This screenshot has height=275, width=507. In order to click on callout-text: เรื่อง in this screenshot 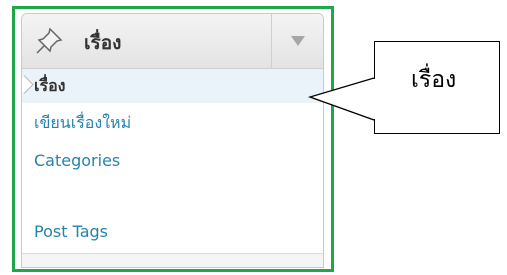, I will do `click(434, 80)`.